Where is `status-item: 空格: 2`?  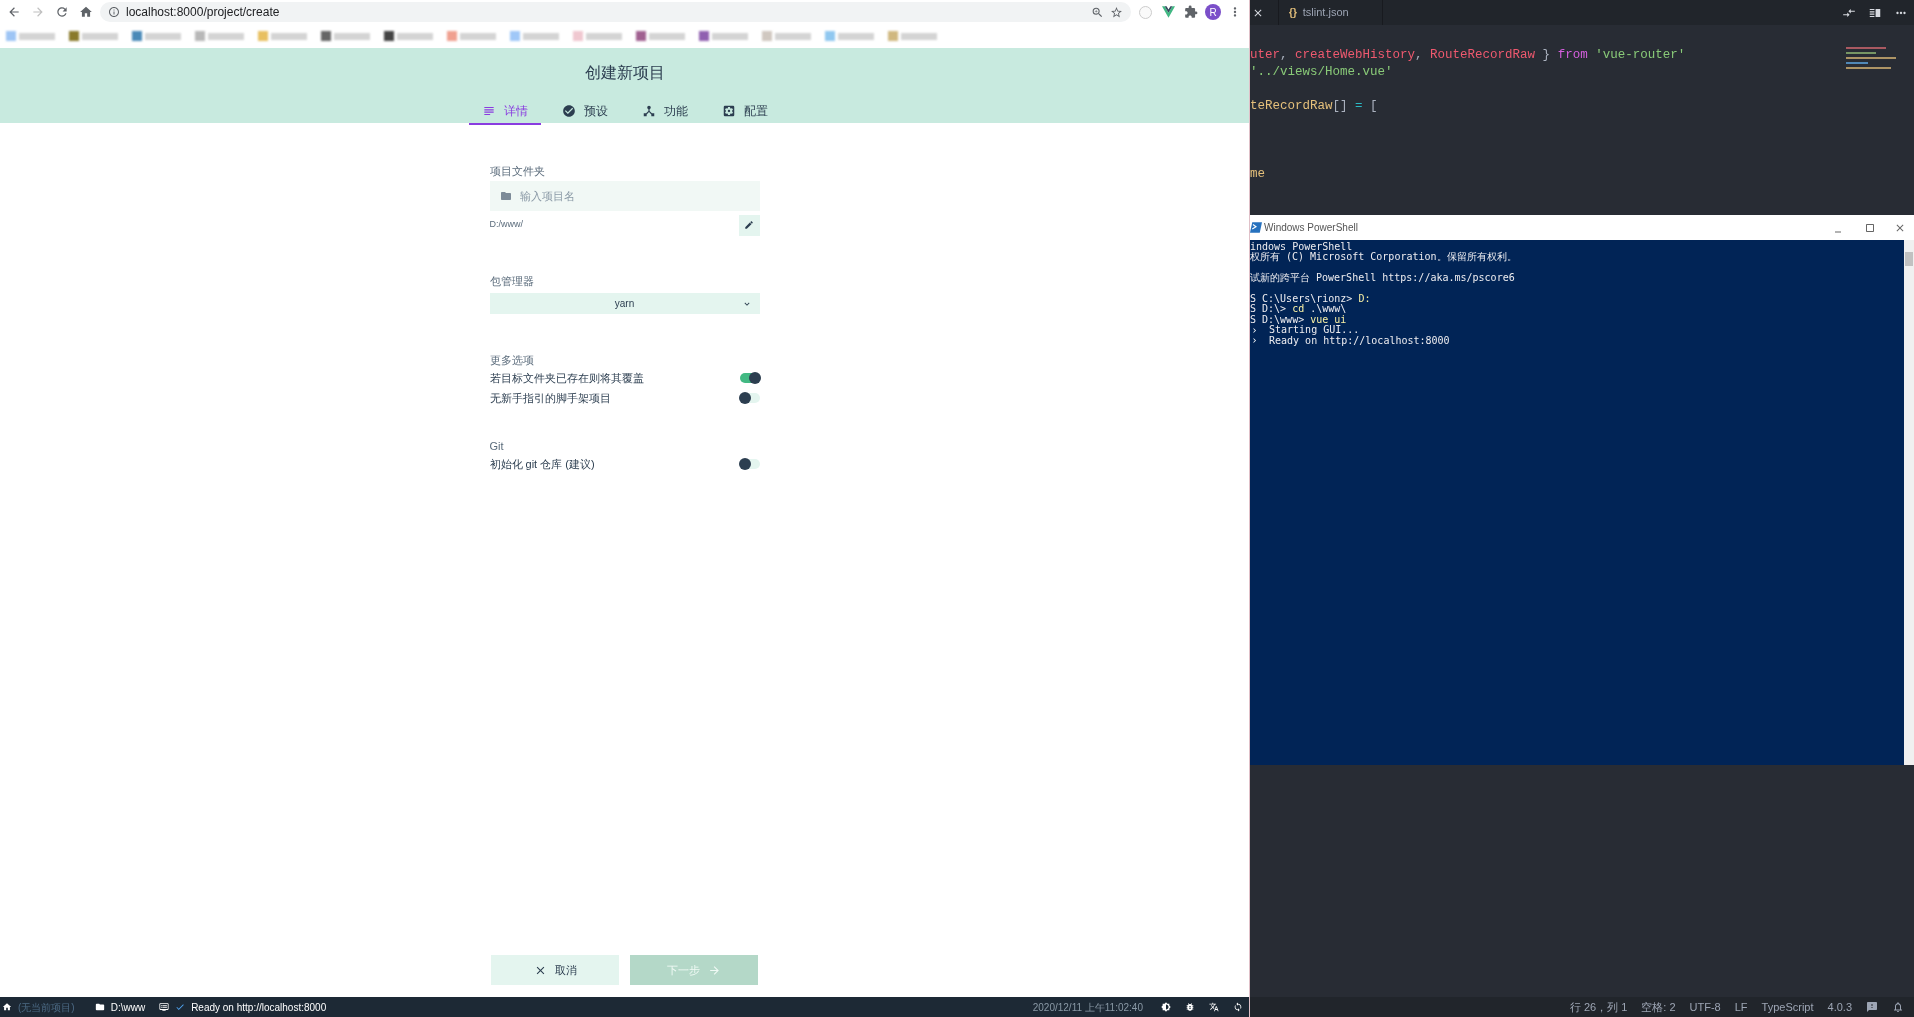 status-item: 空格: 2 is located at coordinates (1658, 1007).